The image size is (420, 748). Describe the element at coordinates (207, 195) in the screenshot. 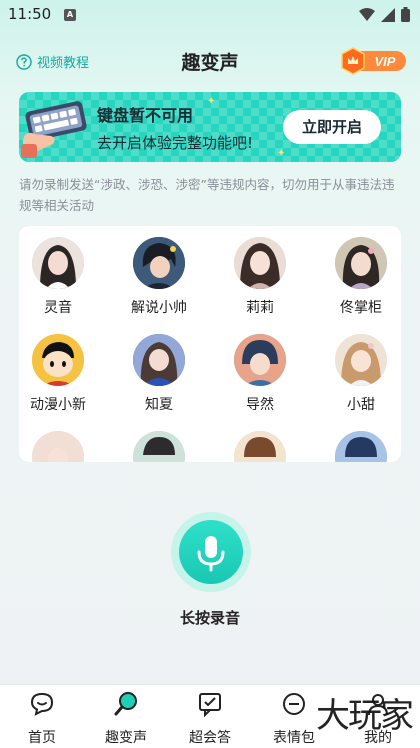

I see `compliance-notice: 请勿录制发送“涉政、涉恐、涉密”等违规内容，切勿用于从事违法违规等相关活动` at that location.